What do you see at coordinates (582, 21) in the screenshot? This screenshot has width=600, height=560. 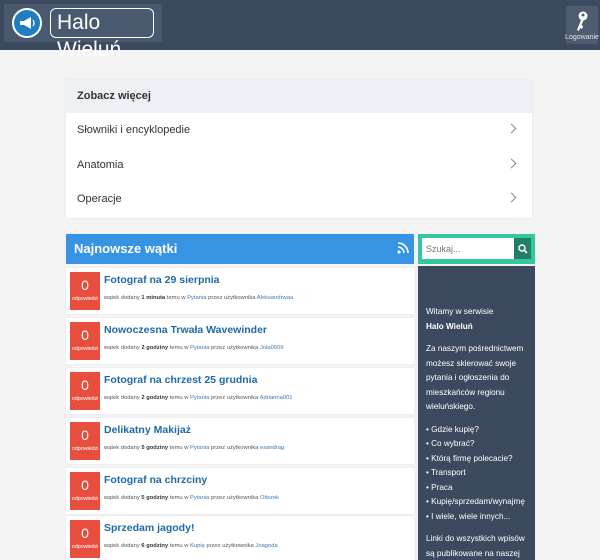 I see `key-icon` at bounding box center [582, 21].